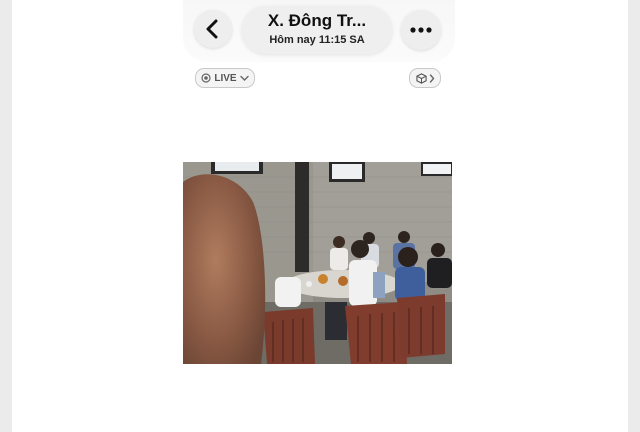  I want to click on more-horizontal-icon, so click(421, 30).